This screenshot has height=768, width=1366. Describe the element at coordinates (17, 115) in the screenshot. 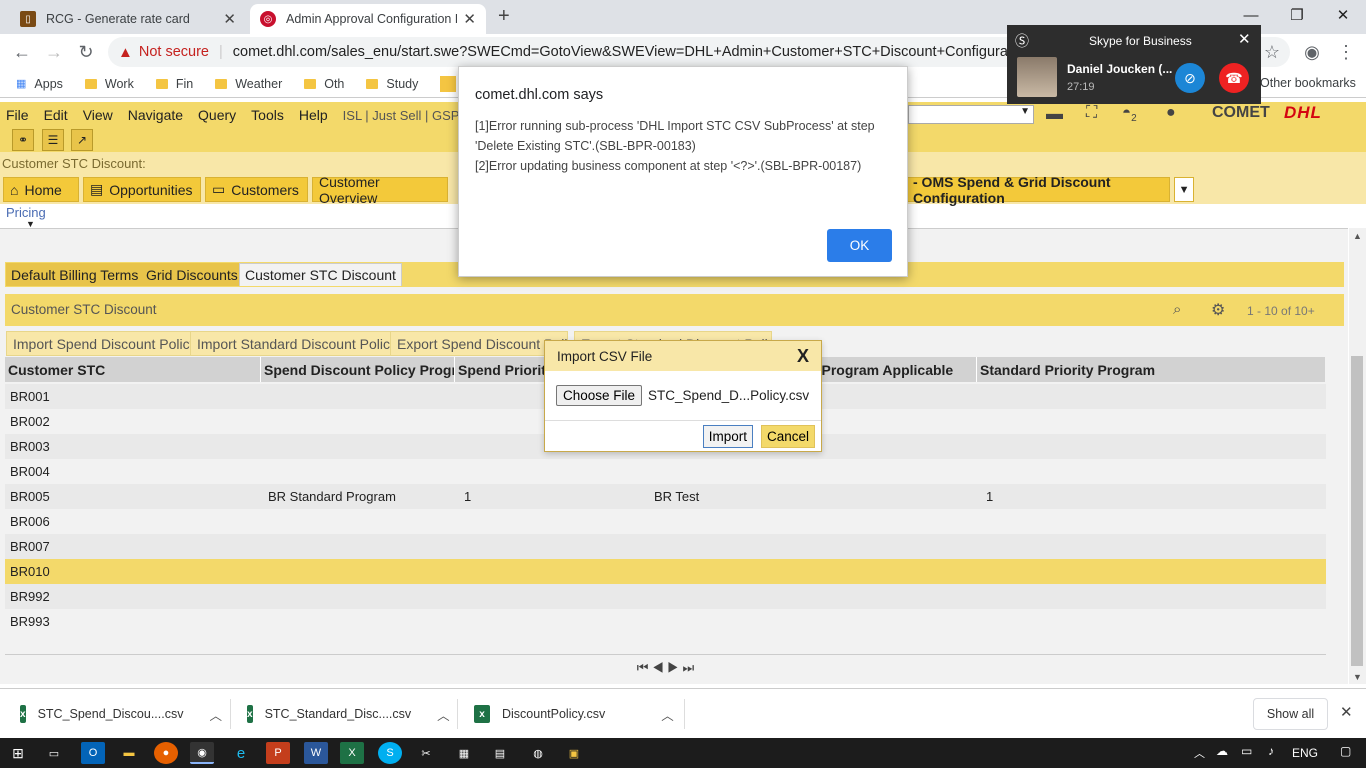

I see `menu-file: File` at that location.